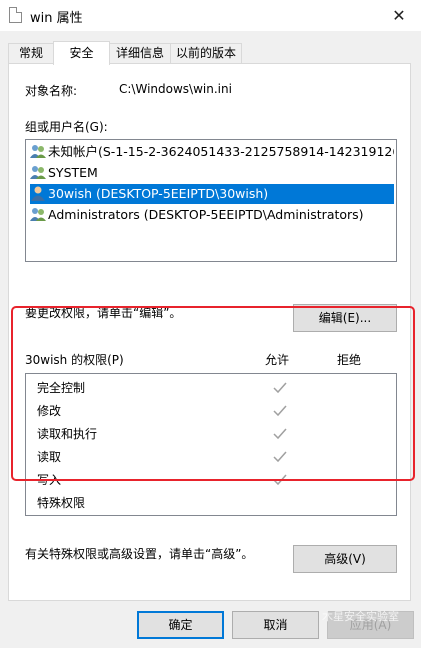 This screenshot has width=421, height=648. Describe the element at coordinates (51, 91) in the screenshot. I see `object-name-label: 对象名称:` at that location.